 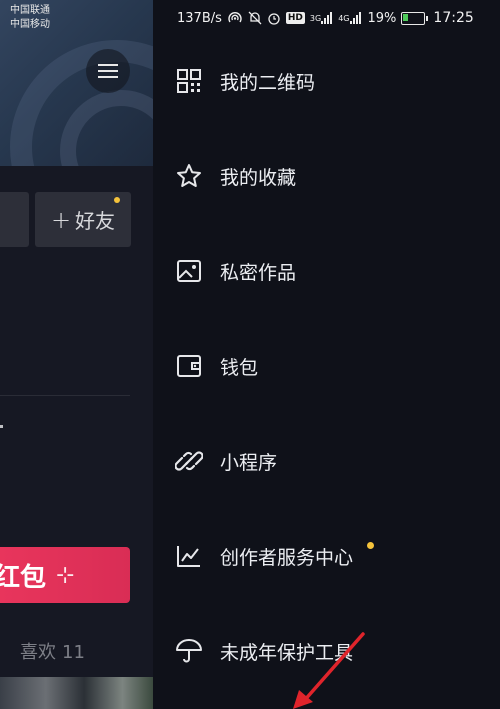 What do you see at coordinates (326, 461) in the screenshot?
I see `menu-item-mini-programs: 小程序` at bounding box center [326, 461].